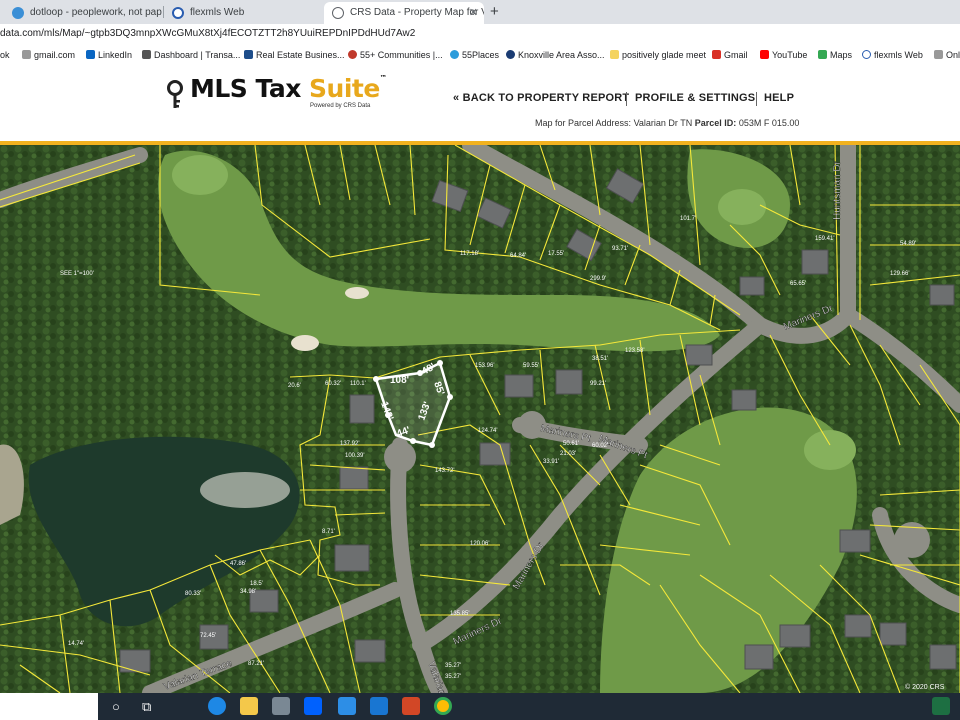  Describe the element at coordinates (248, 592) in the screenshot. I see `lot-dim: 34.98'` at that location.